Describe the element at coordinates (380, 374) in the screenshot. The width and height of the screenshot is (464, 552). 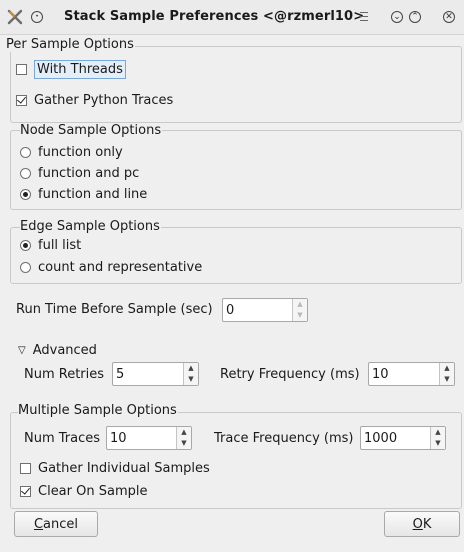
I see `retry-frequency-value: 10` at that location.